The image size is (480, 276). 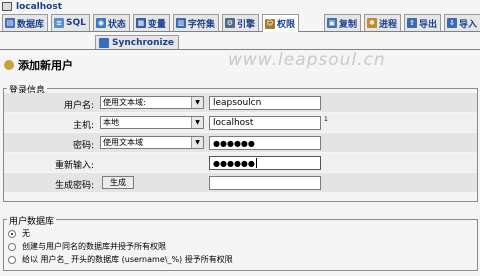 I want to click on host-mode-select: 本地 ▼, so click(x=152, y=122).